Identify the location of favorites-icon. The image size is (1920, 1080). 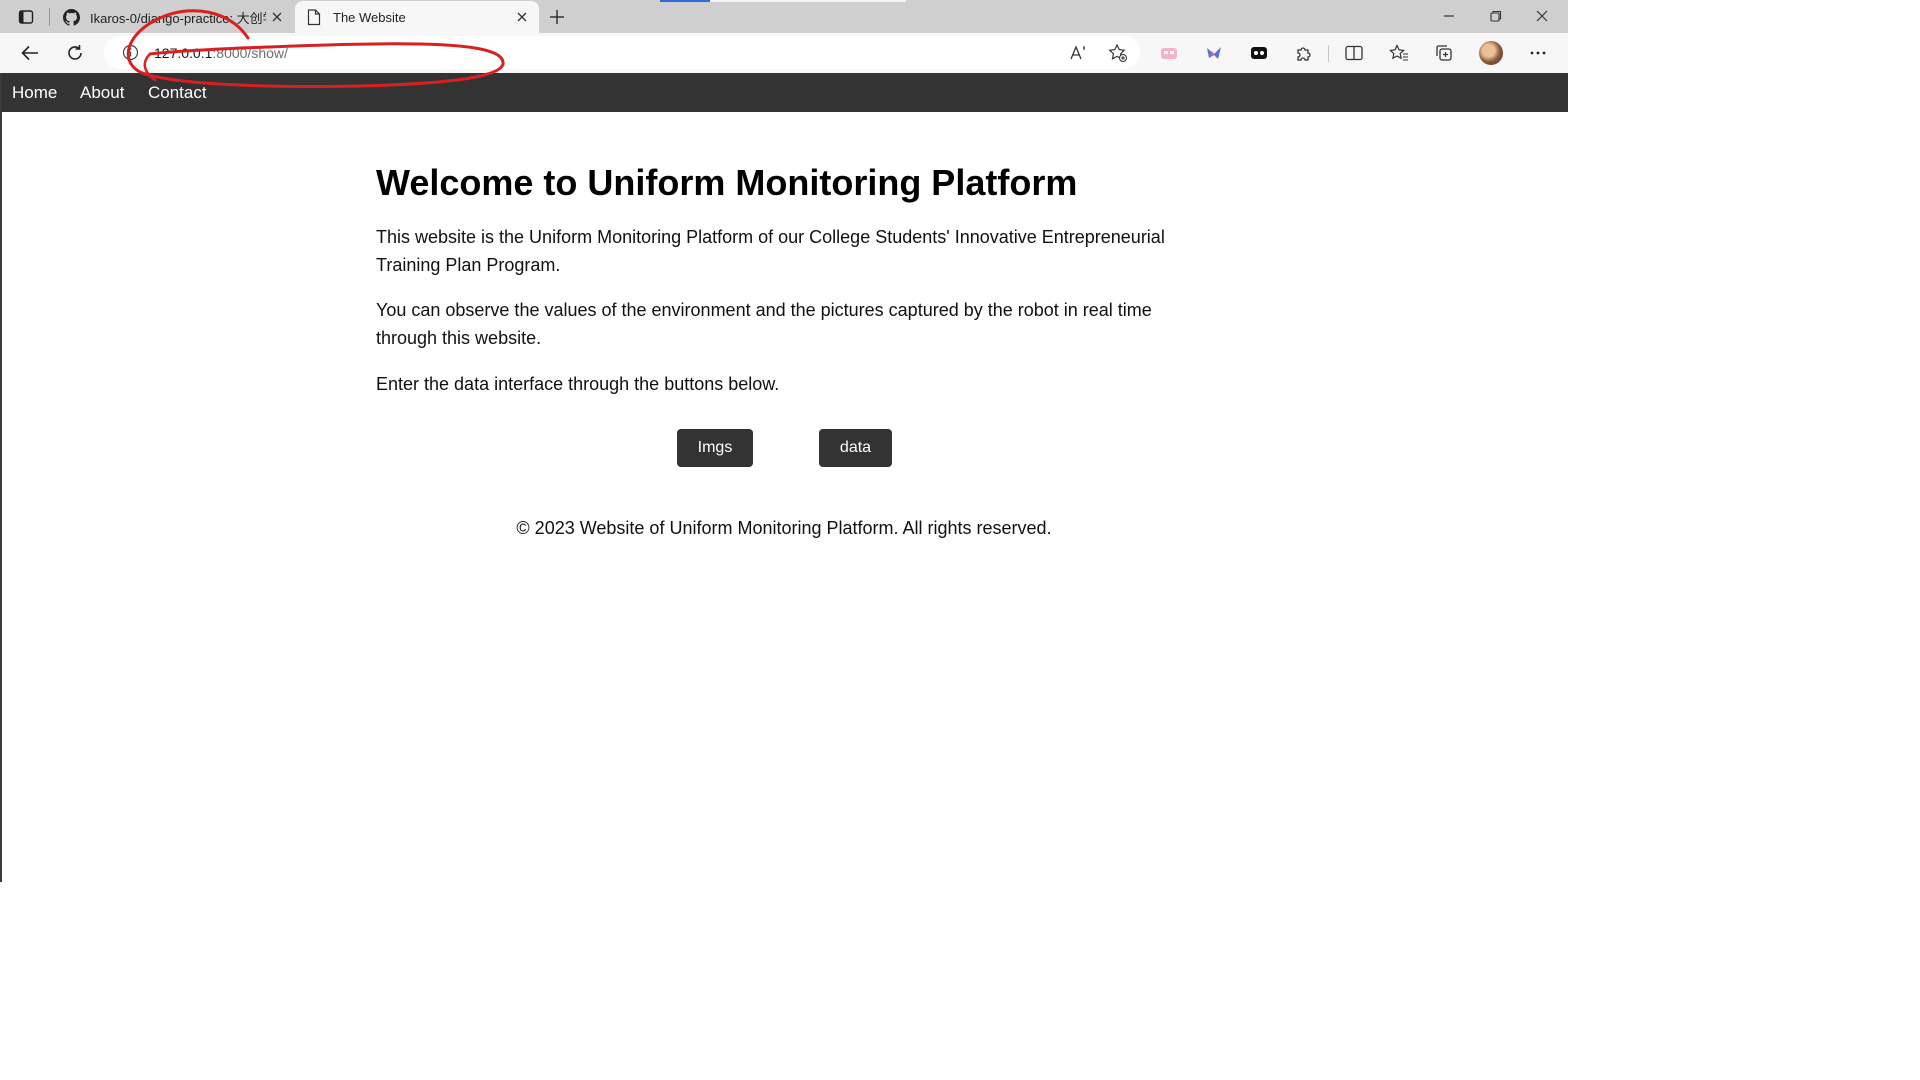
(1399, 53).